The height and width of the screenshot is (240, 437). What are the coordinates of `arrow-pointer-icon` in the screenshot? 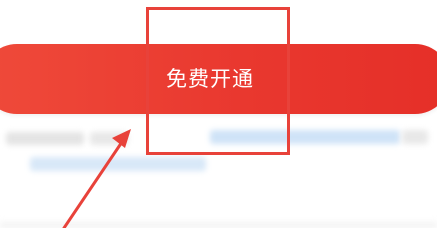 It's located at (96, 178).